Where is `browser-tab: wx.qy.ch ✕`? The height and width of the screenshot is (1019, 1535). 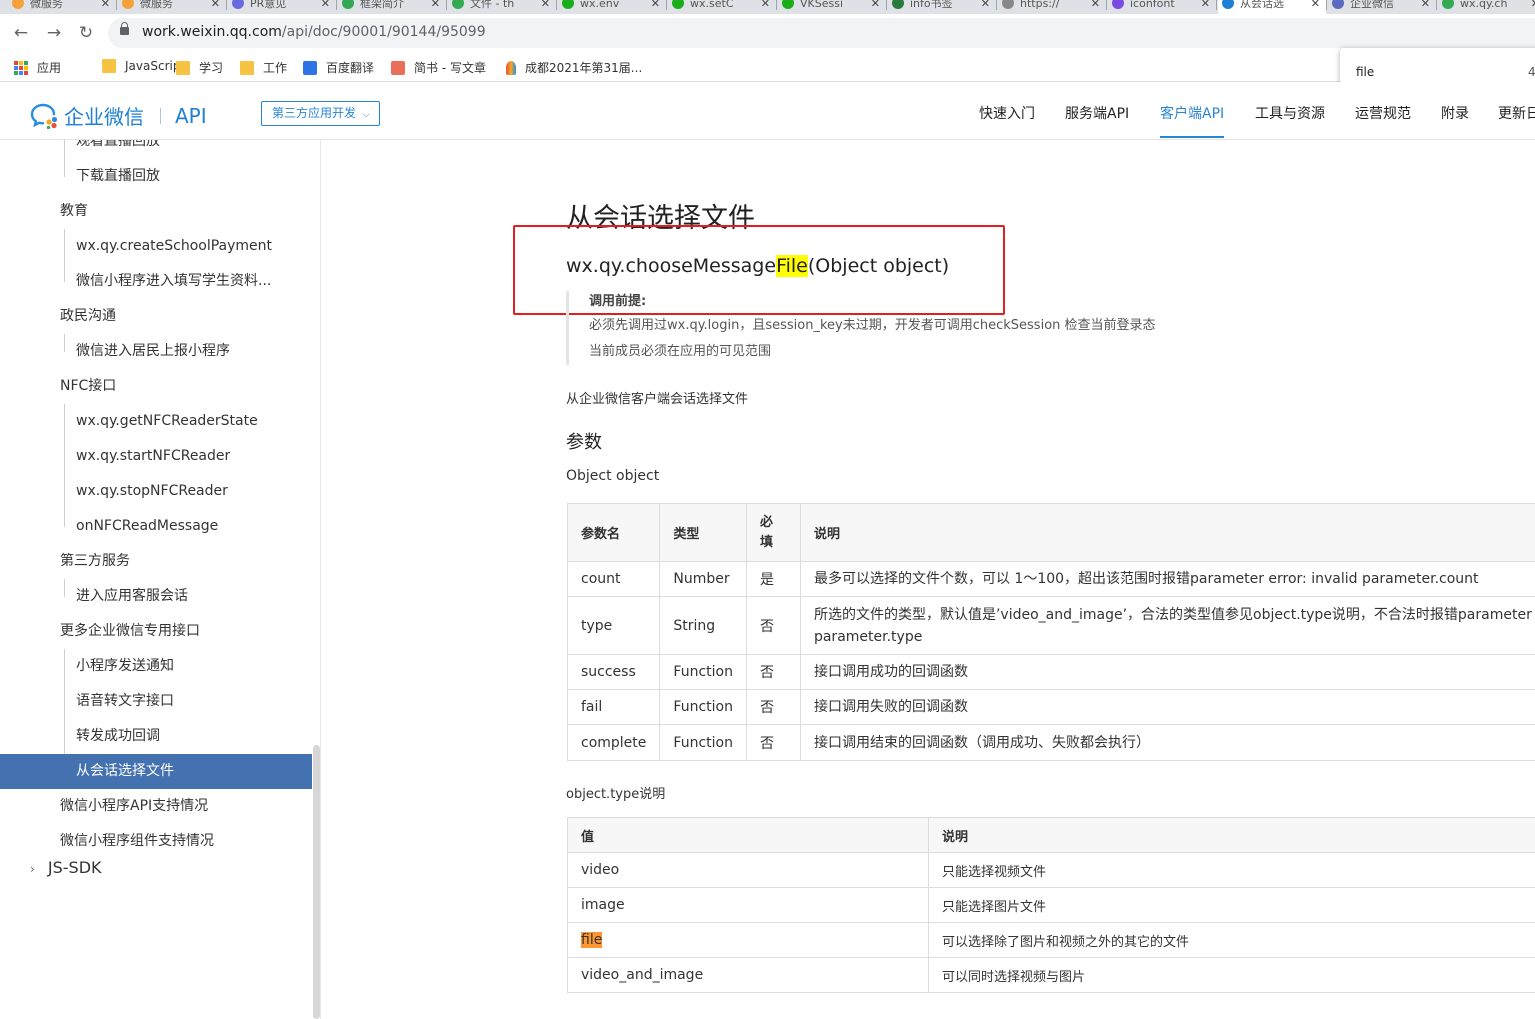 browser-tab: wx.qy.ch ✕ is located at coordinates (1486, 7).